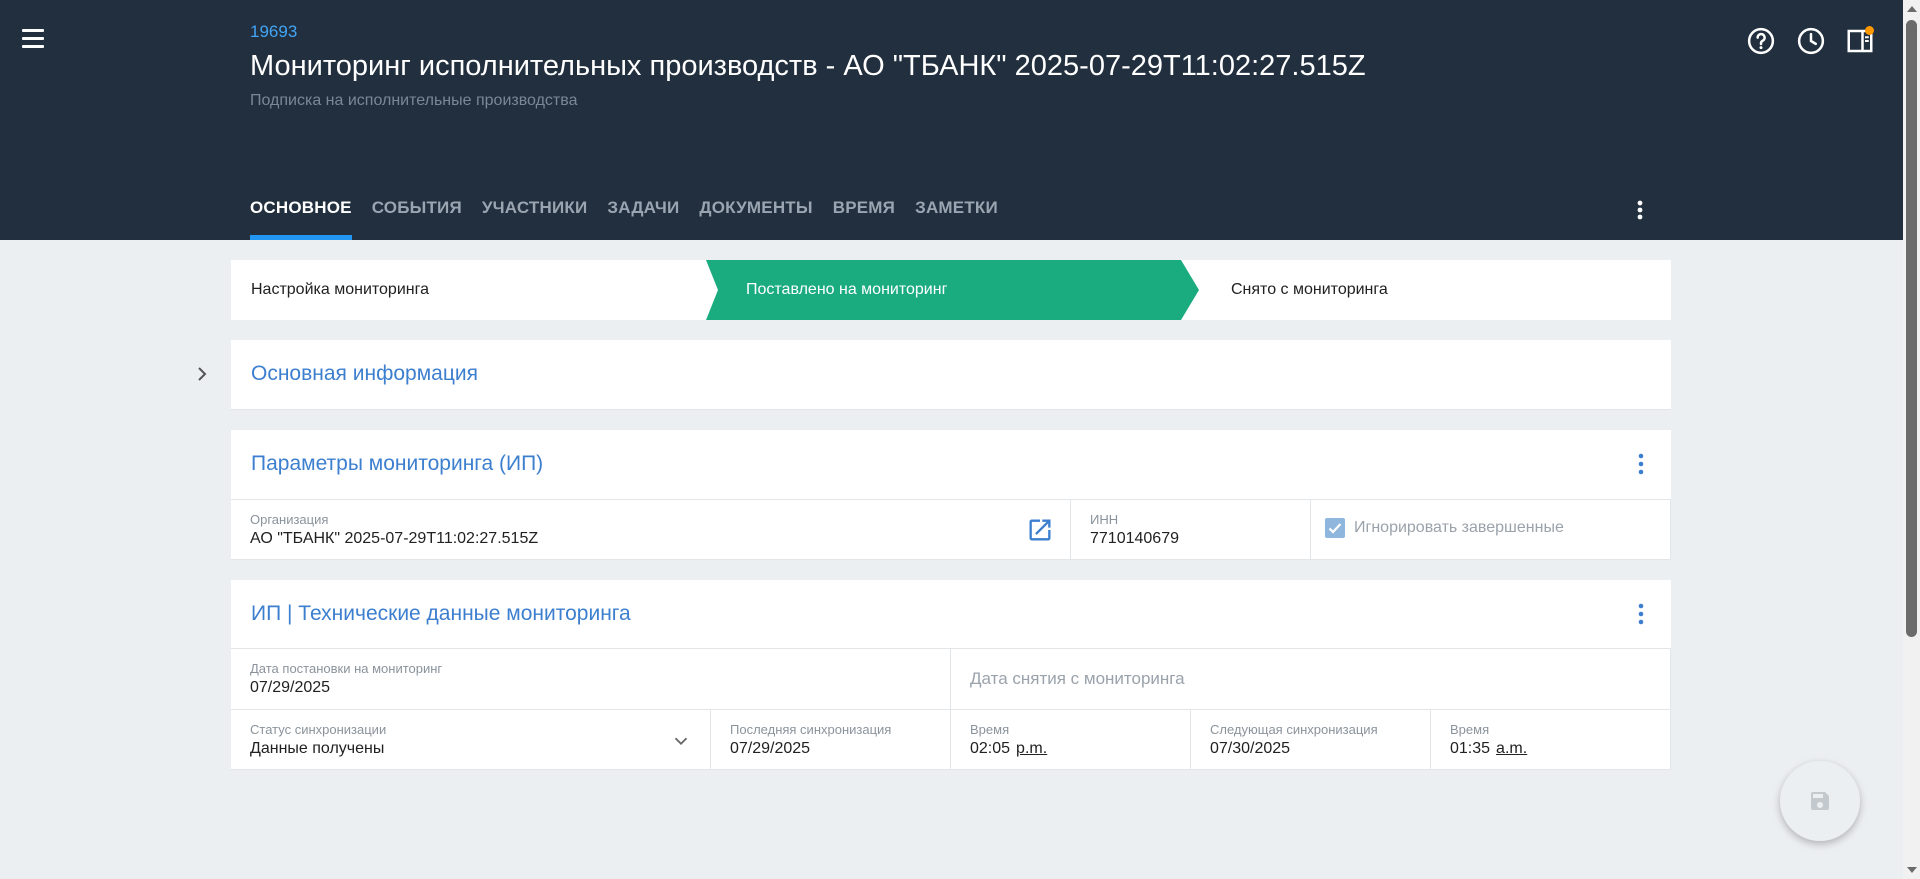 The width and height of the screenshot is (1920, 879). What do you see at coordinates (414, 100) in the screenshot?
I see `page-subtitle: Подписка на исполнительные производства` at bounding box center [414, 100].